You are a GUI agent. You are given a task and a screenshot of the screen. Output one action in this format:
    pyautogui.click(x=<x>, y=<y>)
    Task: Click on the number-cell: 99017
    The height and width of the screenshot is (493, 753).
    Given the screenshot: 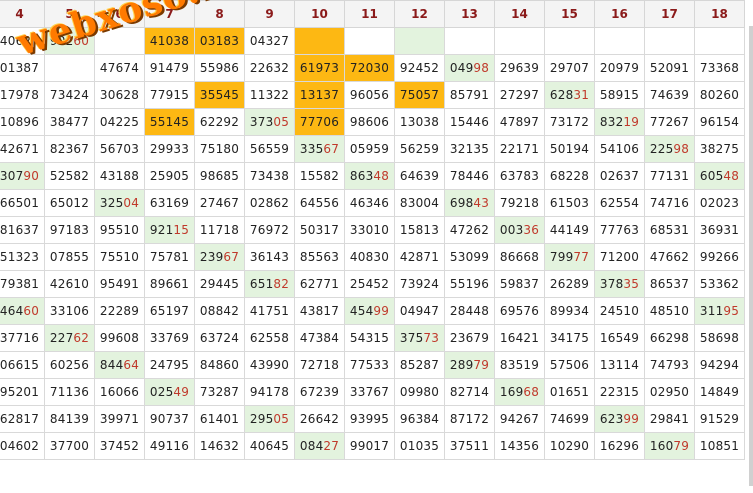 What is the action you would take?
    pyautogui.click(x=369, y=446)
    